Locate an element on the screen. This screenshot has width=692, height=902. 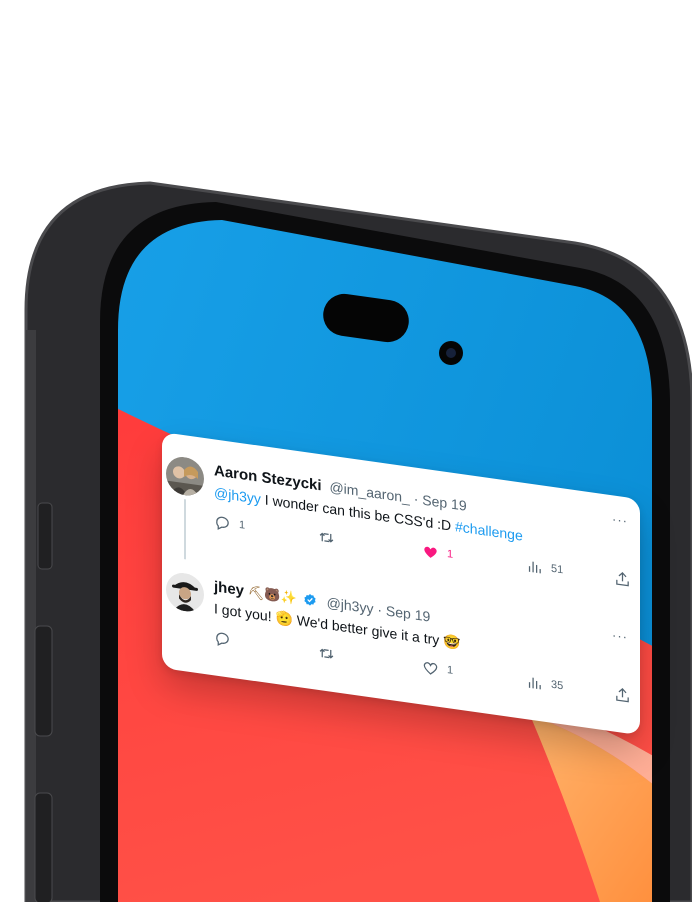
action-button is located at coordinates (45, 536).